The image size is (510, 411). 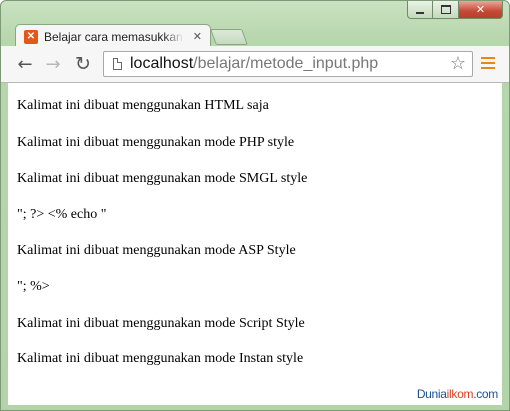 I want to click on close-icon: ✕, so click(x=480, y=9).